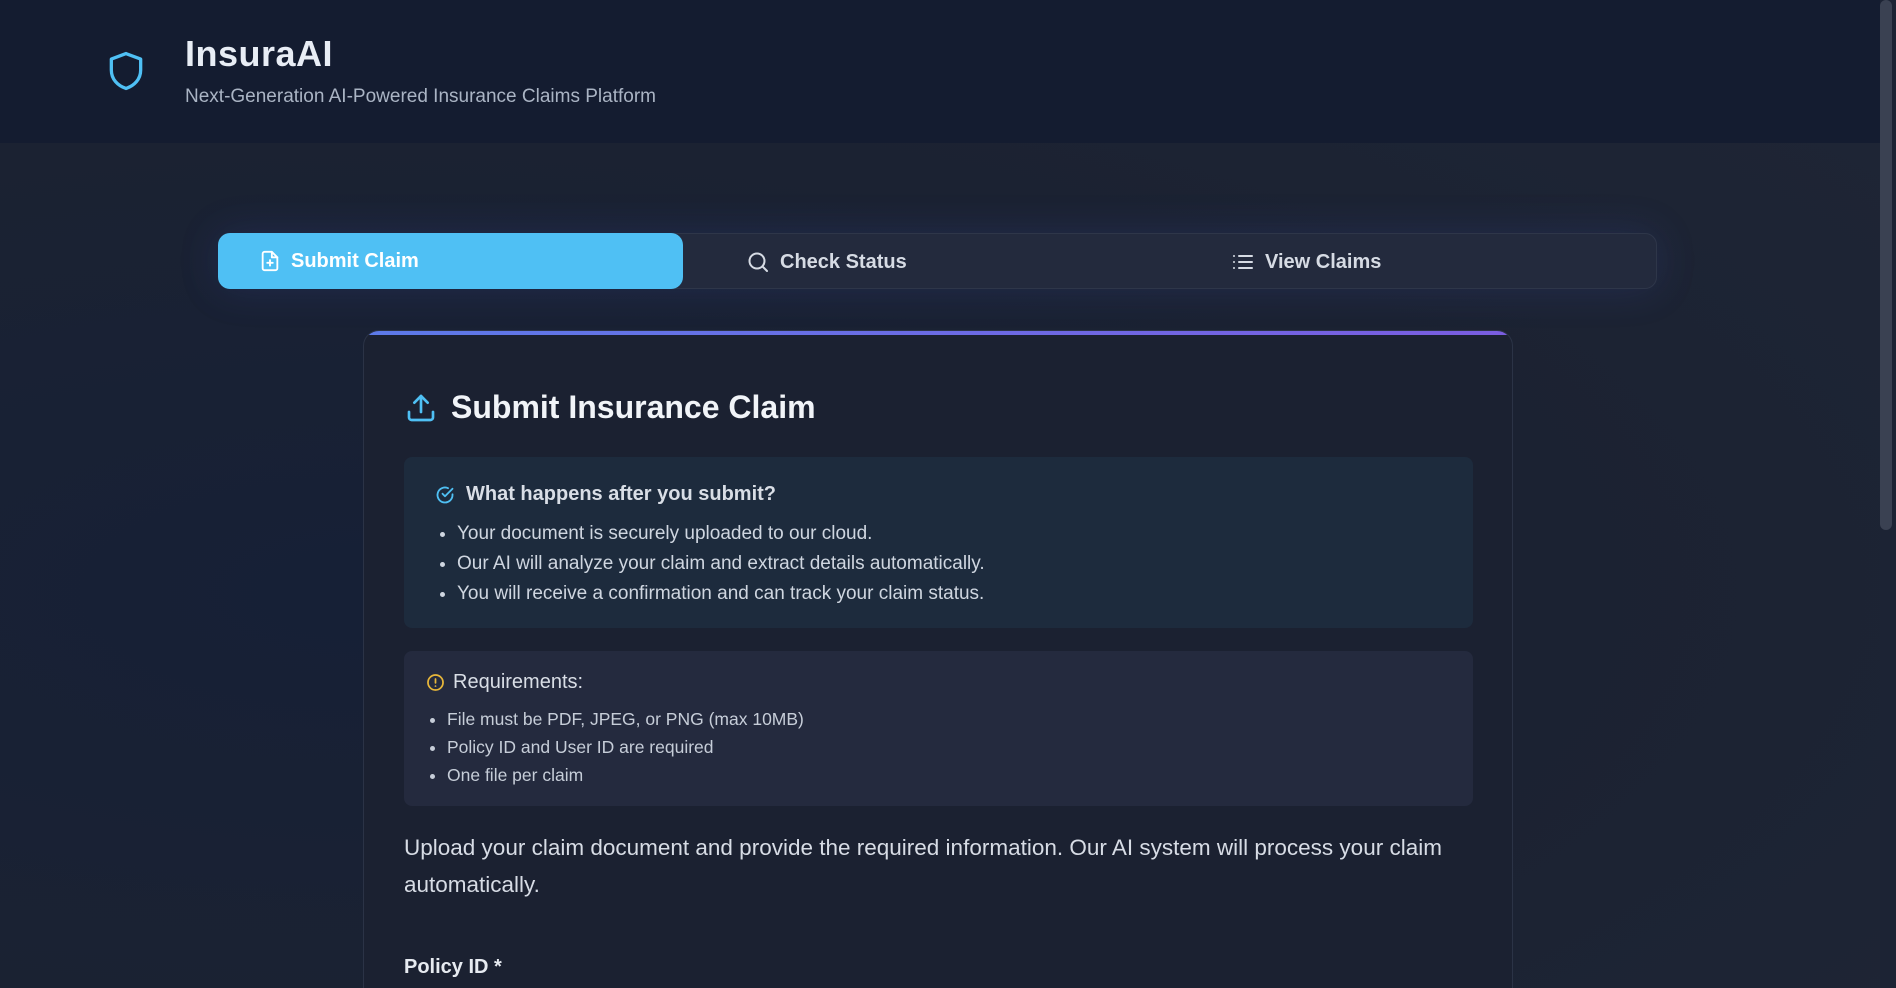 Image resolution: width=1896 pixels, height=988 pixels. Describe the element at coordinates (633, 407) in the screenshot. I see `card-title: Submit Insurance Claim` at that location.